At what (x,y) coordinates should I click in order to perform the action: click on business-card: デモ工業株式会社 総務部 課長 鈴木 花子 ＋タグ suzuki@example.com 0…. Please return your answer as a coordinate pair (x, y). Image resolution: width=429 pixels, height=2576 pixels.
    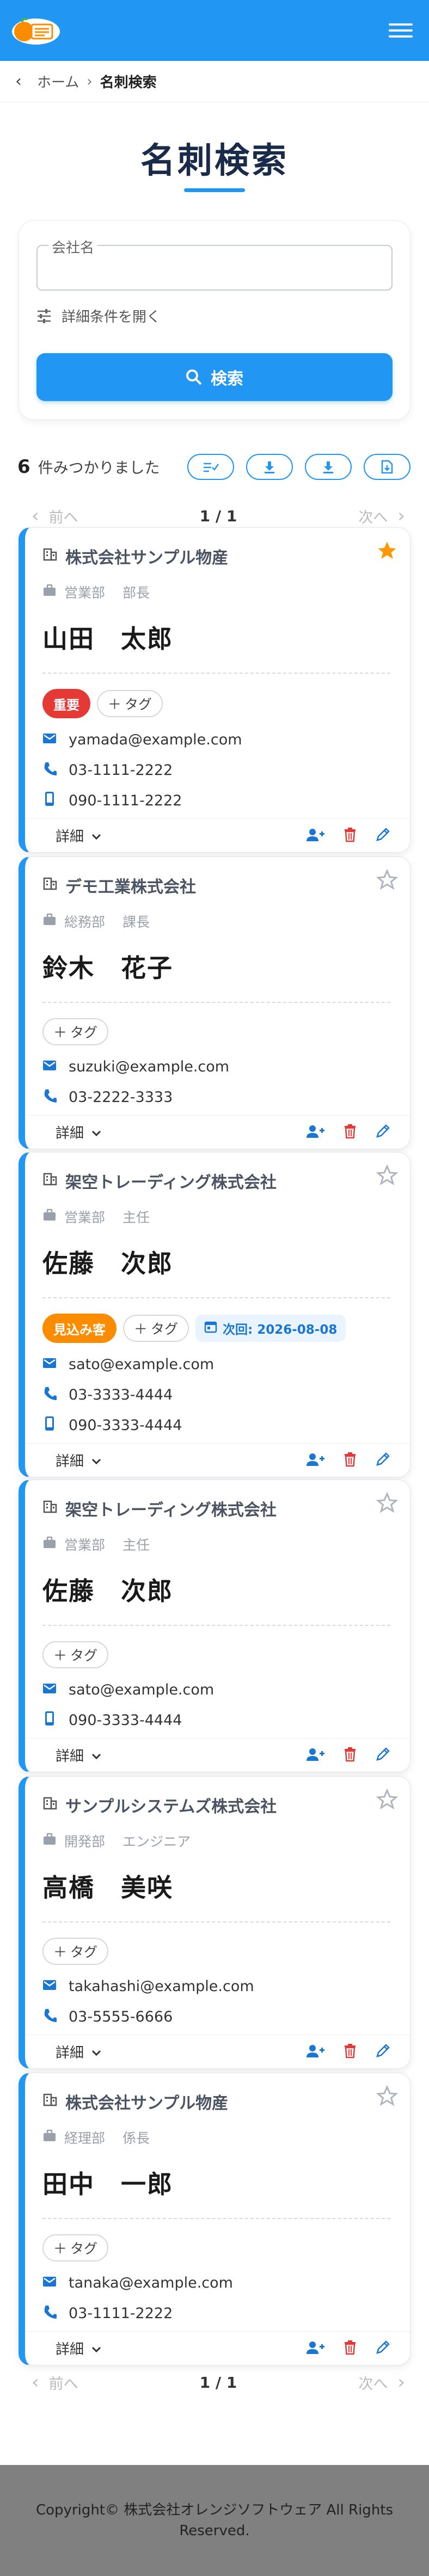
    Looking at the image, I should click on (214, 1002).